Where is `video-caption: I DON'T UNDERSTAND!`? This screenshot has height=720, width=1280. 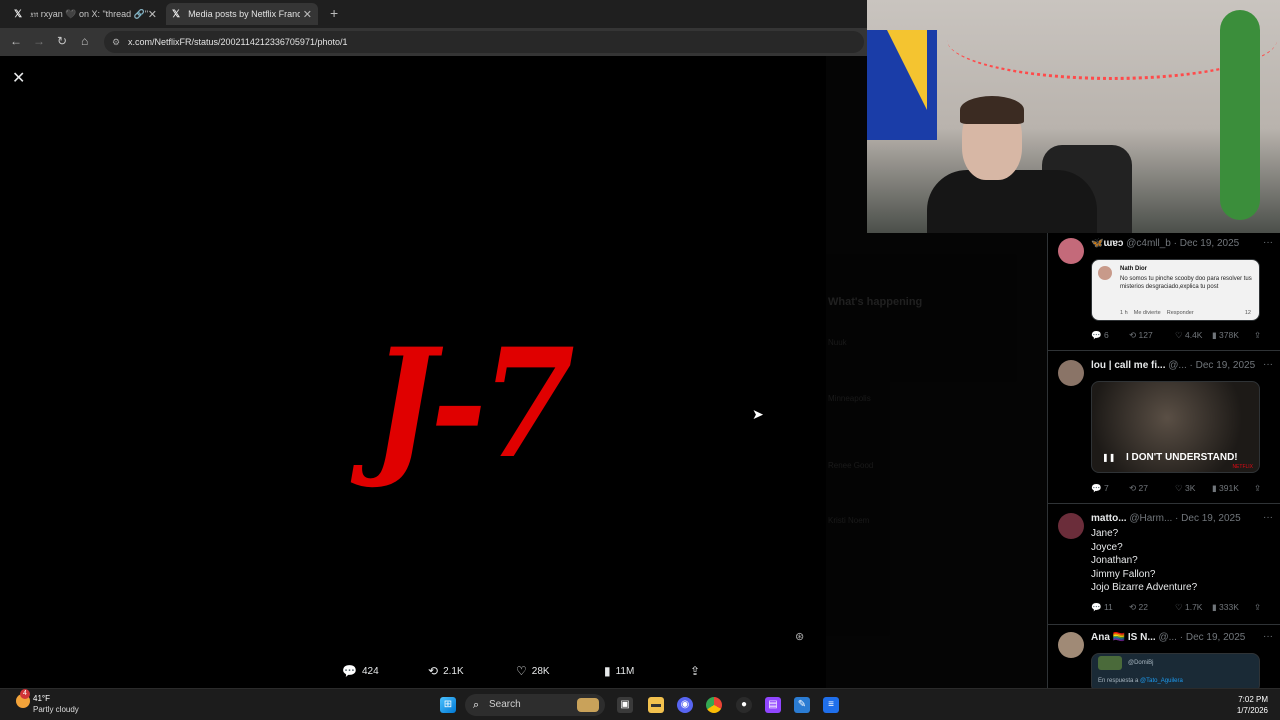
video-caption: I DON'T UNDERSTAND! is located at coordinates (1182, 457).